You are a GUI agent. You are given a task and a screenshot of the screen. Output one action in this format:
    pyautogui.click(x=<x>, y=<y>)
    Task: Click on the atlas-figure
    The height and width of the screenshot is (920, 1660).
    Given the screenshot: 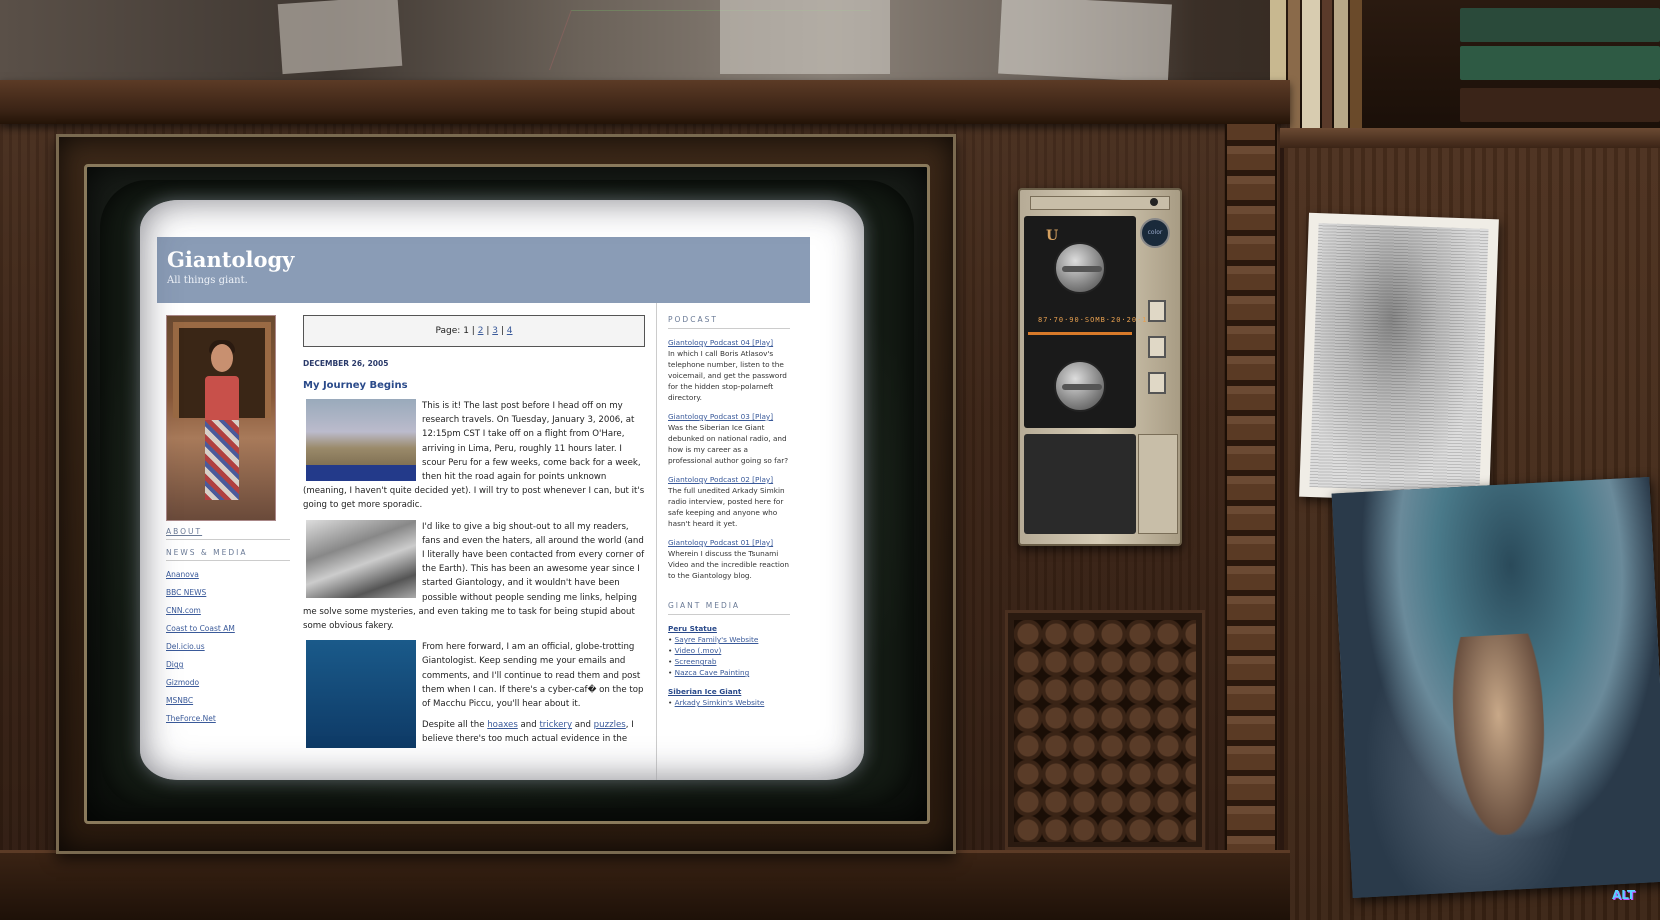 What is the action you would take?
    pyautogui.click(x=1499, y=735)
    